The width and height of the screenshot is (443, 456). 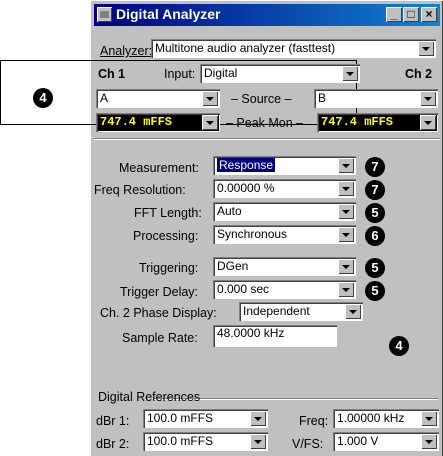 What do you see at coordinates (375, 291) in the screenshot?
I see `trigger-delay-badge: 5` at bounding box center [375, 291].